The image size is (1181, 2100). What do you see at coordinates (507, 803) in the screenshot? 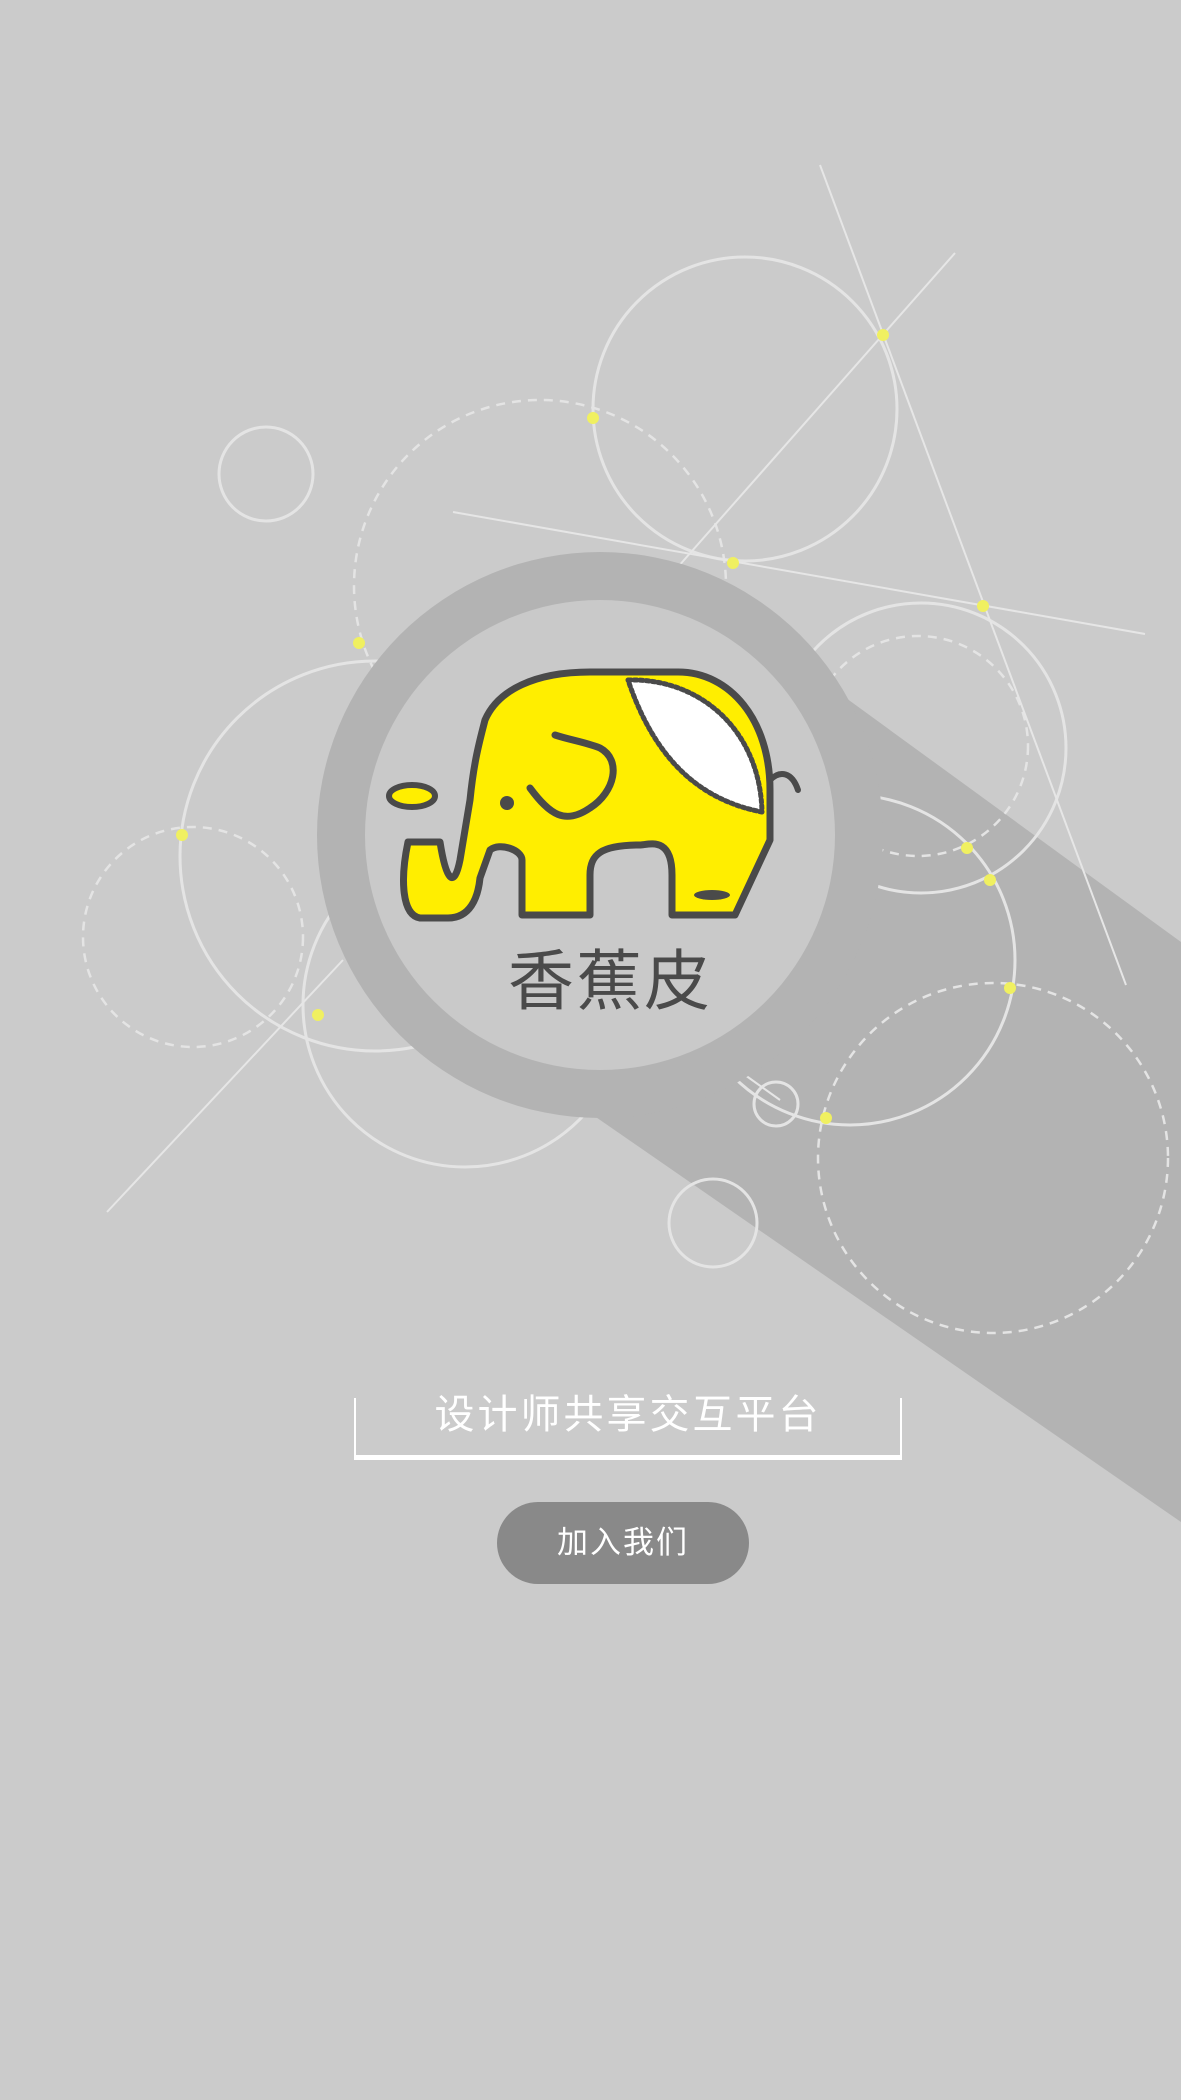
I see `elephant-eye` at bounding box center [507, 803].